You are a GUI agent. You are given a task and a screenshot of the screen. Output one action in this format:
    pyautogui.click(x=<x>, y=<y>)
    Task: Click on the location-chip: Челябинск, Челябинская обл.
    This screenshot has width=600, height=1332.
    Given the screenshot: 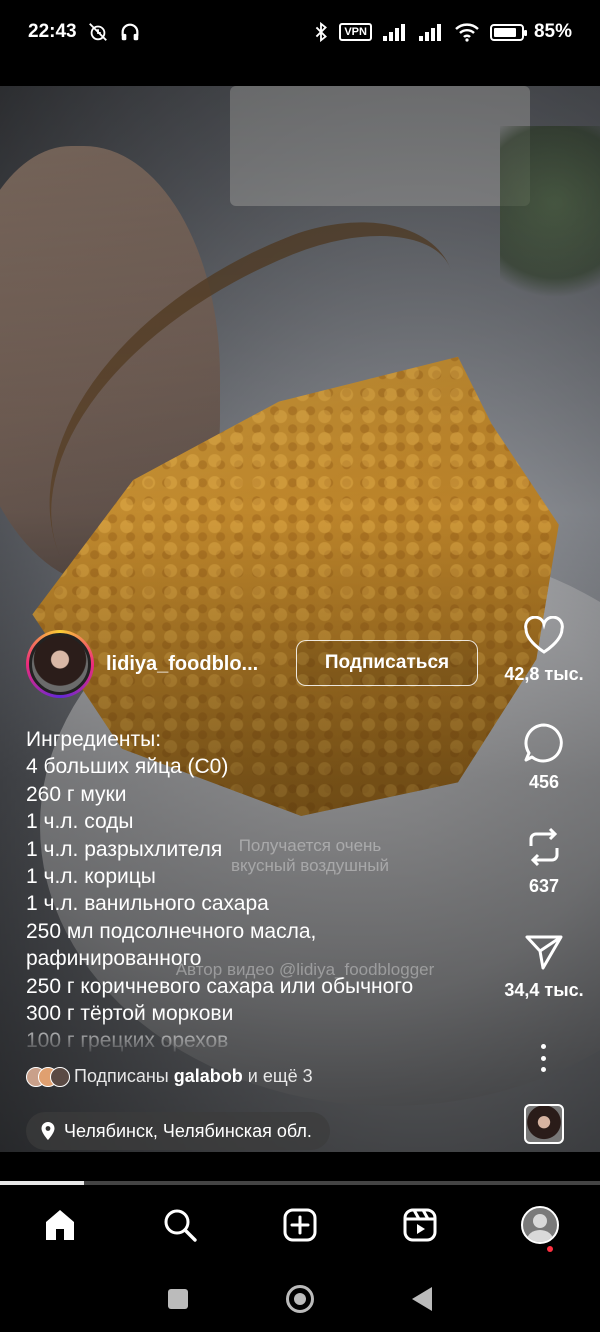 What is the action you would take?
    pyautogui.click(x=178, y=1131)
    